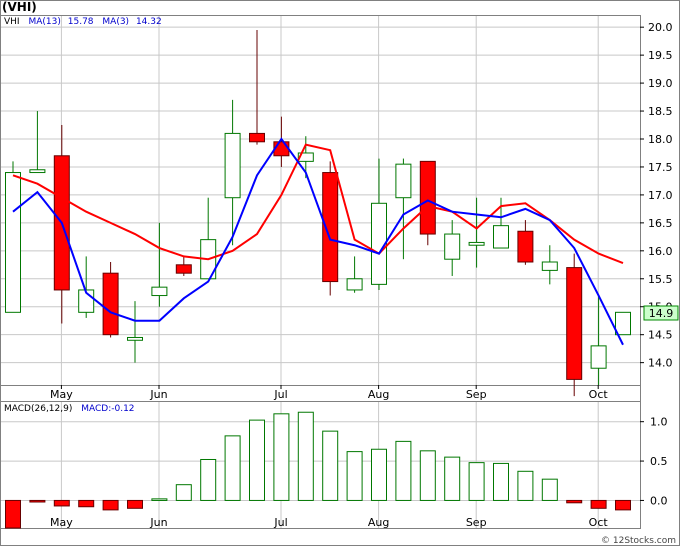 This screenshot has height=550, width=680. Describe the element at coordinates (378, 522) in the screenshot. I see `macd-month-label: Aug` at that location.